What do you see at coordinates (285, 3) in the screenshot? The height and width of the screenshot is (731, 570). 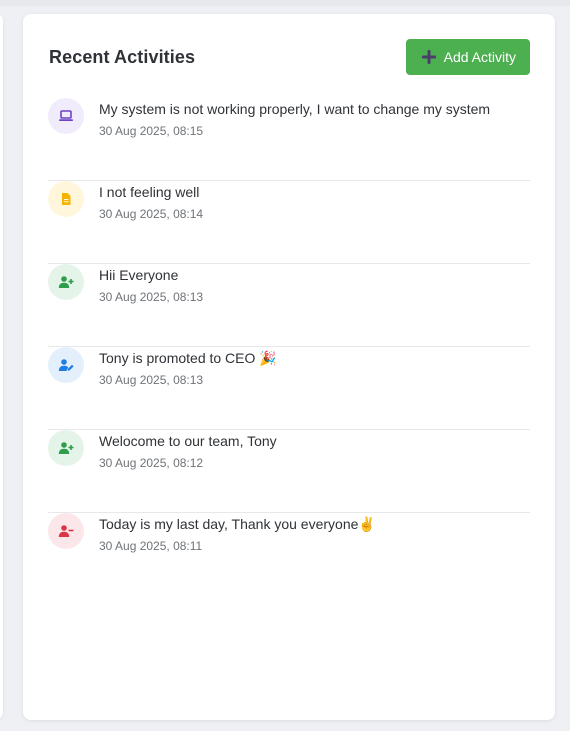 I see `top-strip` at bounding box center [285, 3].